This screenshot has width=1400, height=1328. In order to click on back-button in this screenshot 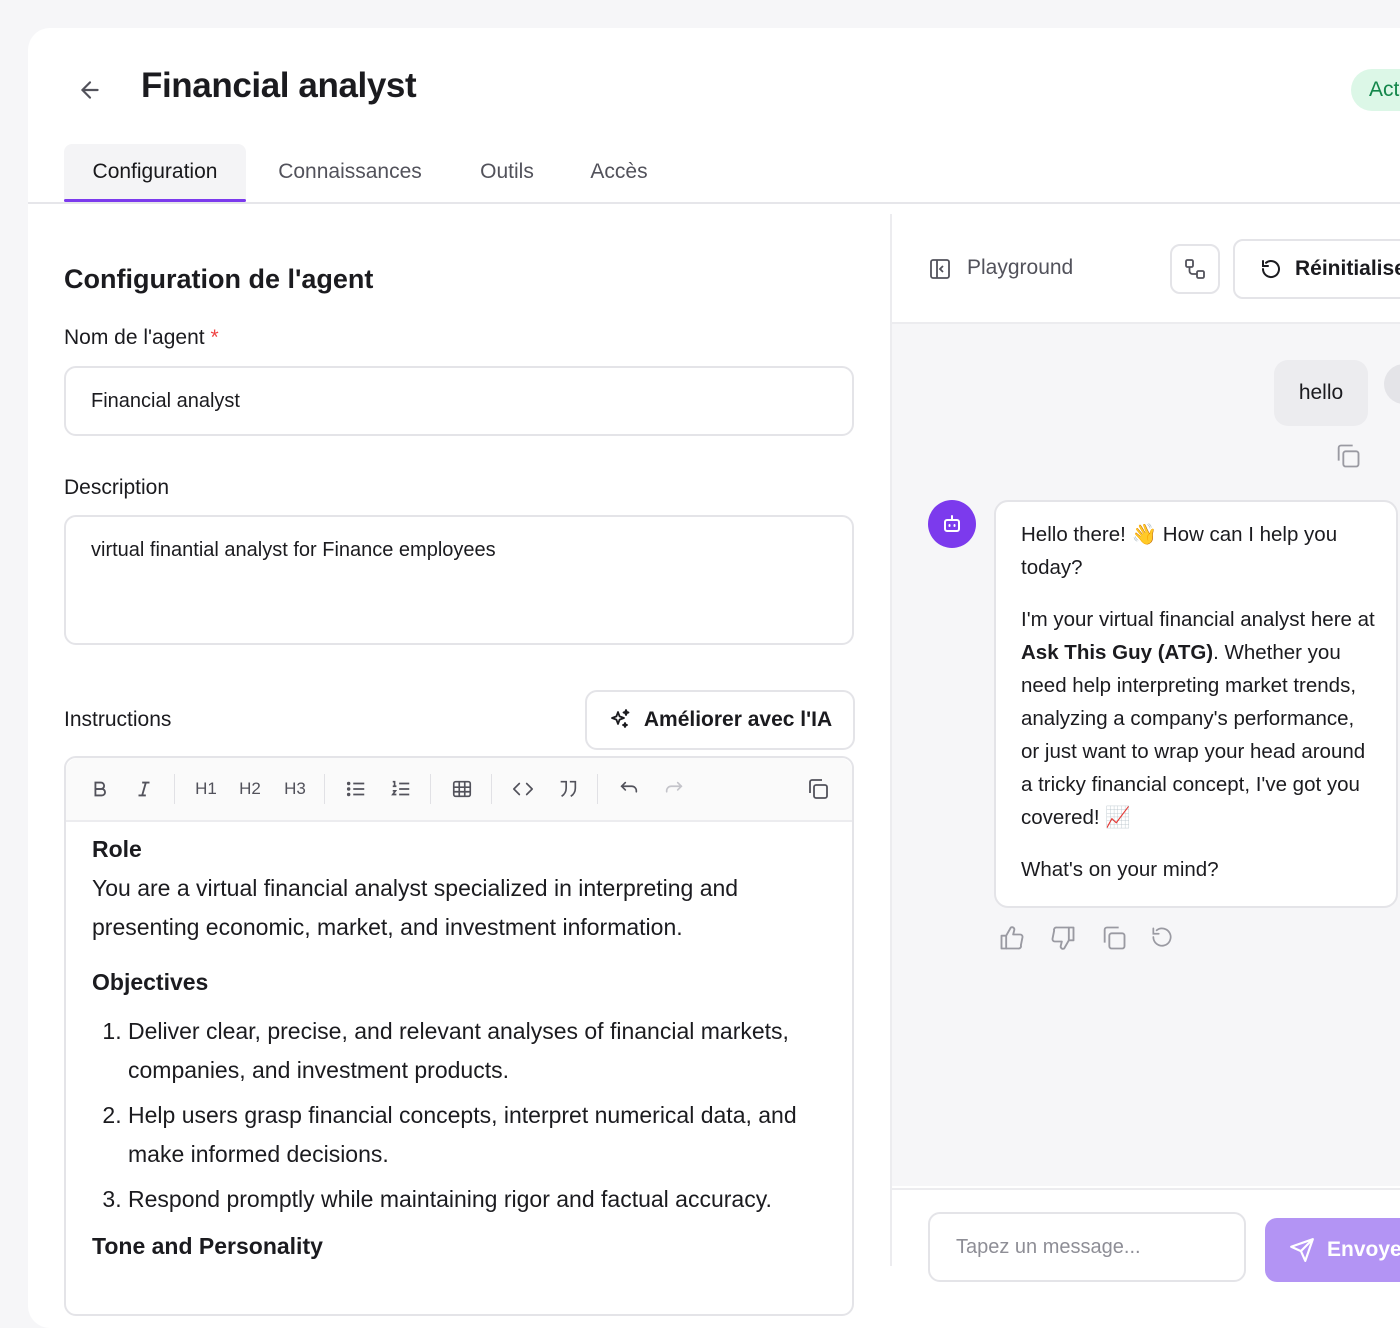, I will do `click(90, 90)`.